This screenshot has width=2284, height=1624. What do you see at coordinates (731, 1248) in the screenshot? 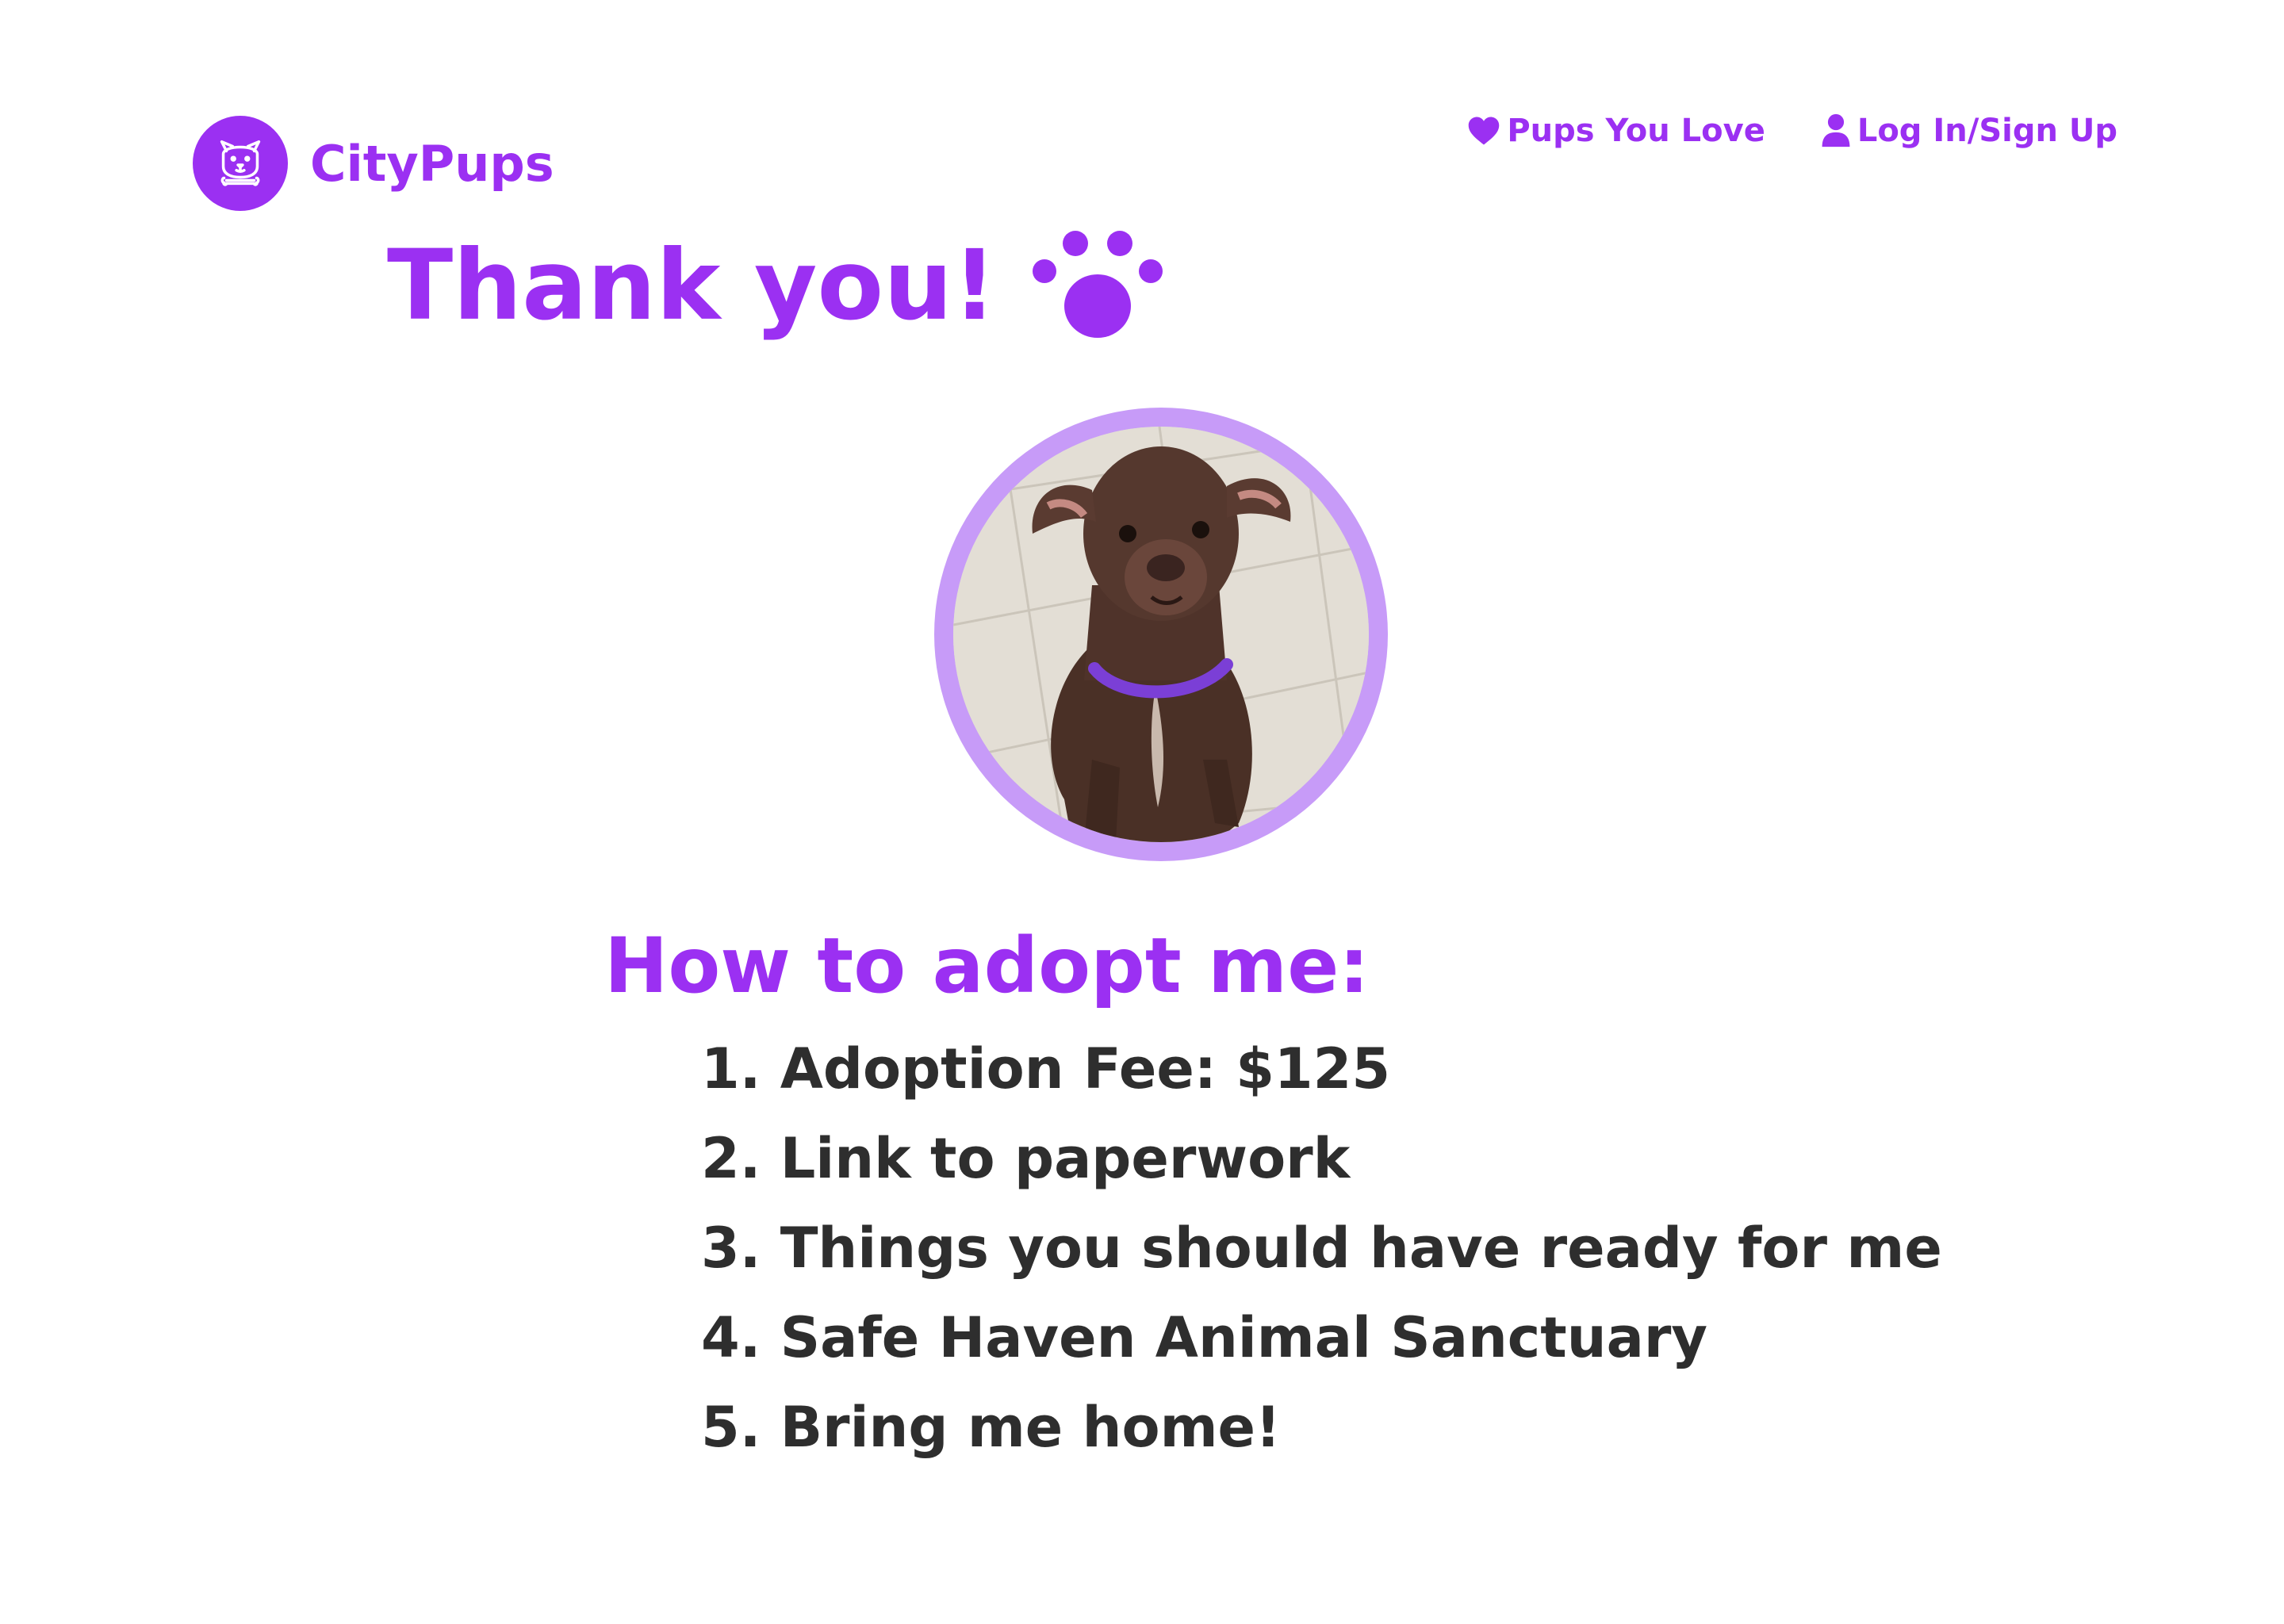
I see `step-number: 3.` at bounding box center [731, 1248].